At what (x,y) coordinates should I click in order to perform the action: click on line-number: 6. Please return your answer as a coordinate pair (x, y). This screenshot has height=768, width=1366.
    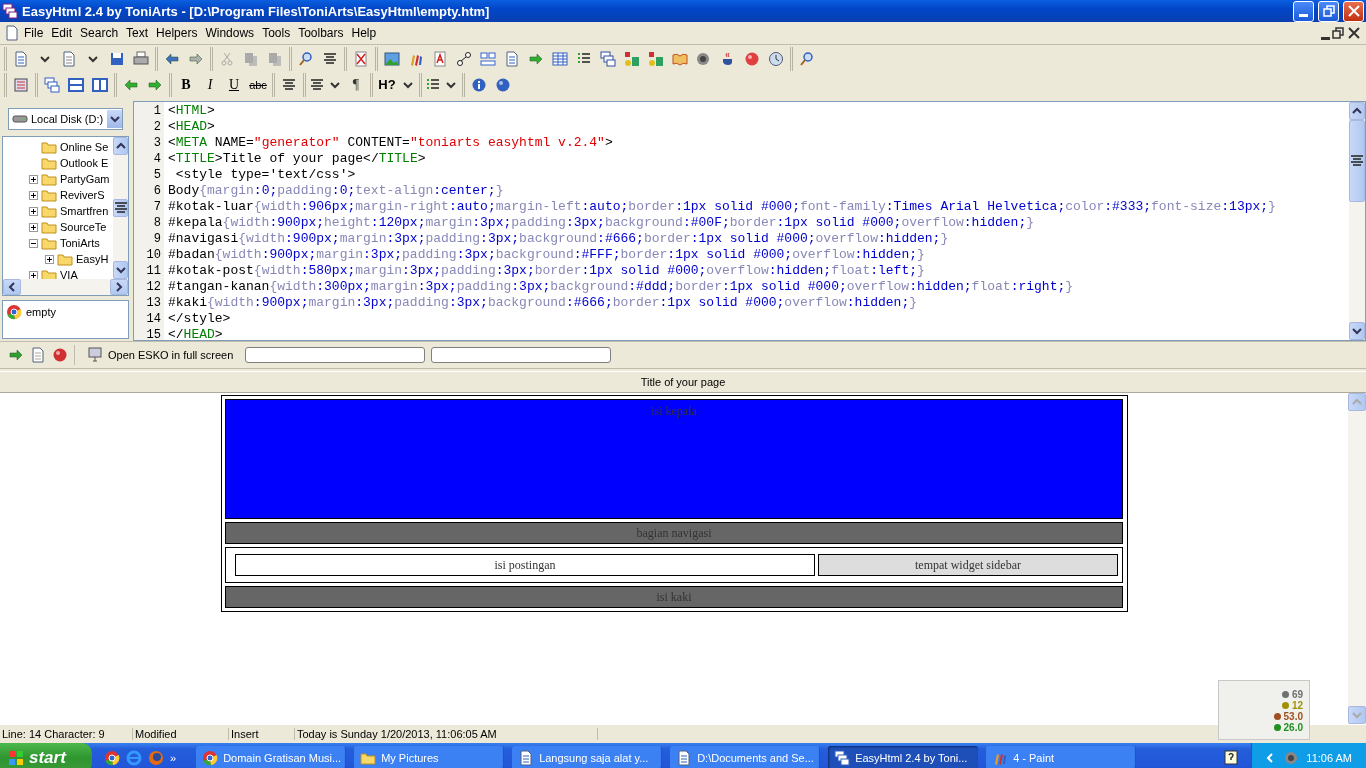
    Looking at the image, I should click on (157, 191).